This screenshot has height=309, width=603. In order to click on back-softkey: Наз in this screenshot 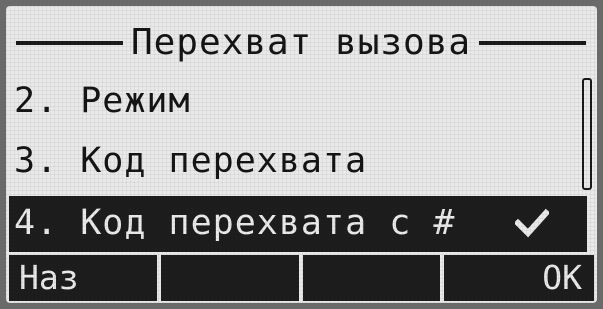, I will do `click(83, 278)`.